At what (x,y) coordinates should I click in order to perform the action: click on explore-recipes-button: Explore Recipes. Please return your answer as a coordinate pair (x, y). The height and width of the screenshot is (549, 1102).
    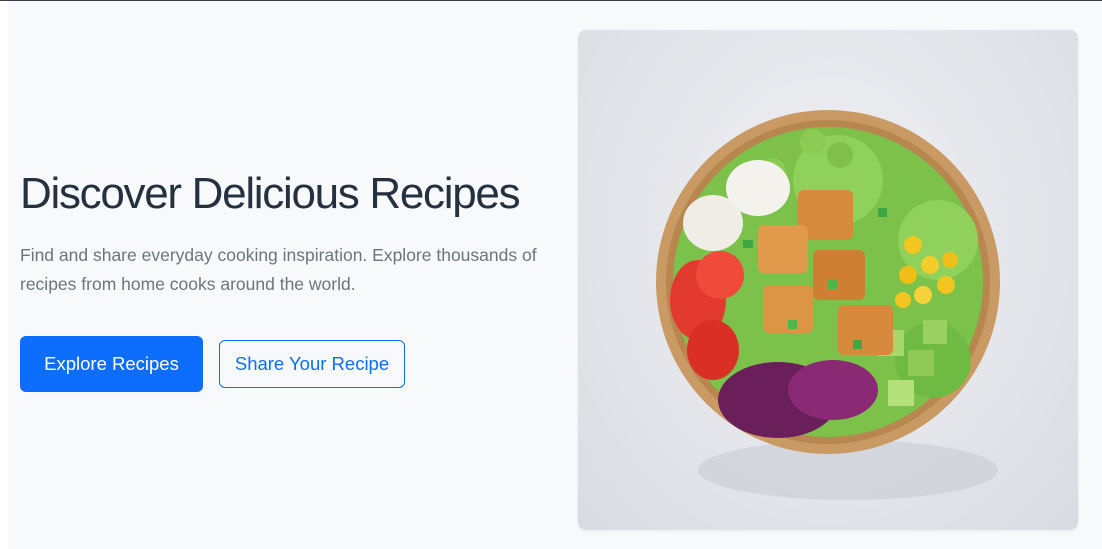
    Looking at the image, I should click on (111, 364).